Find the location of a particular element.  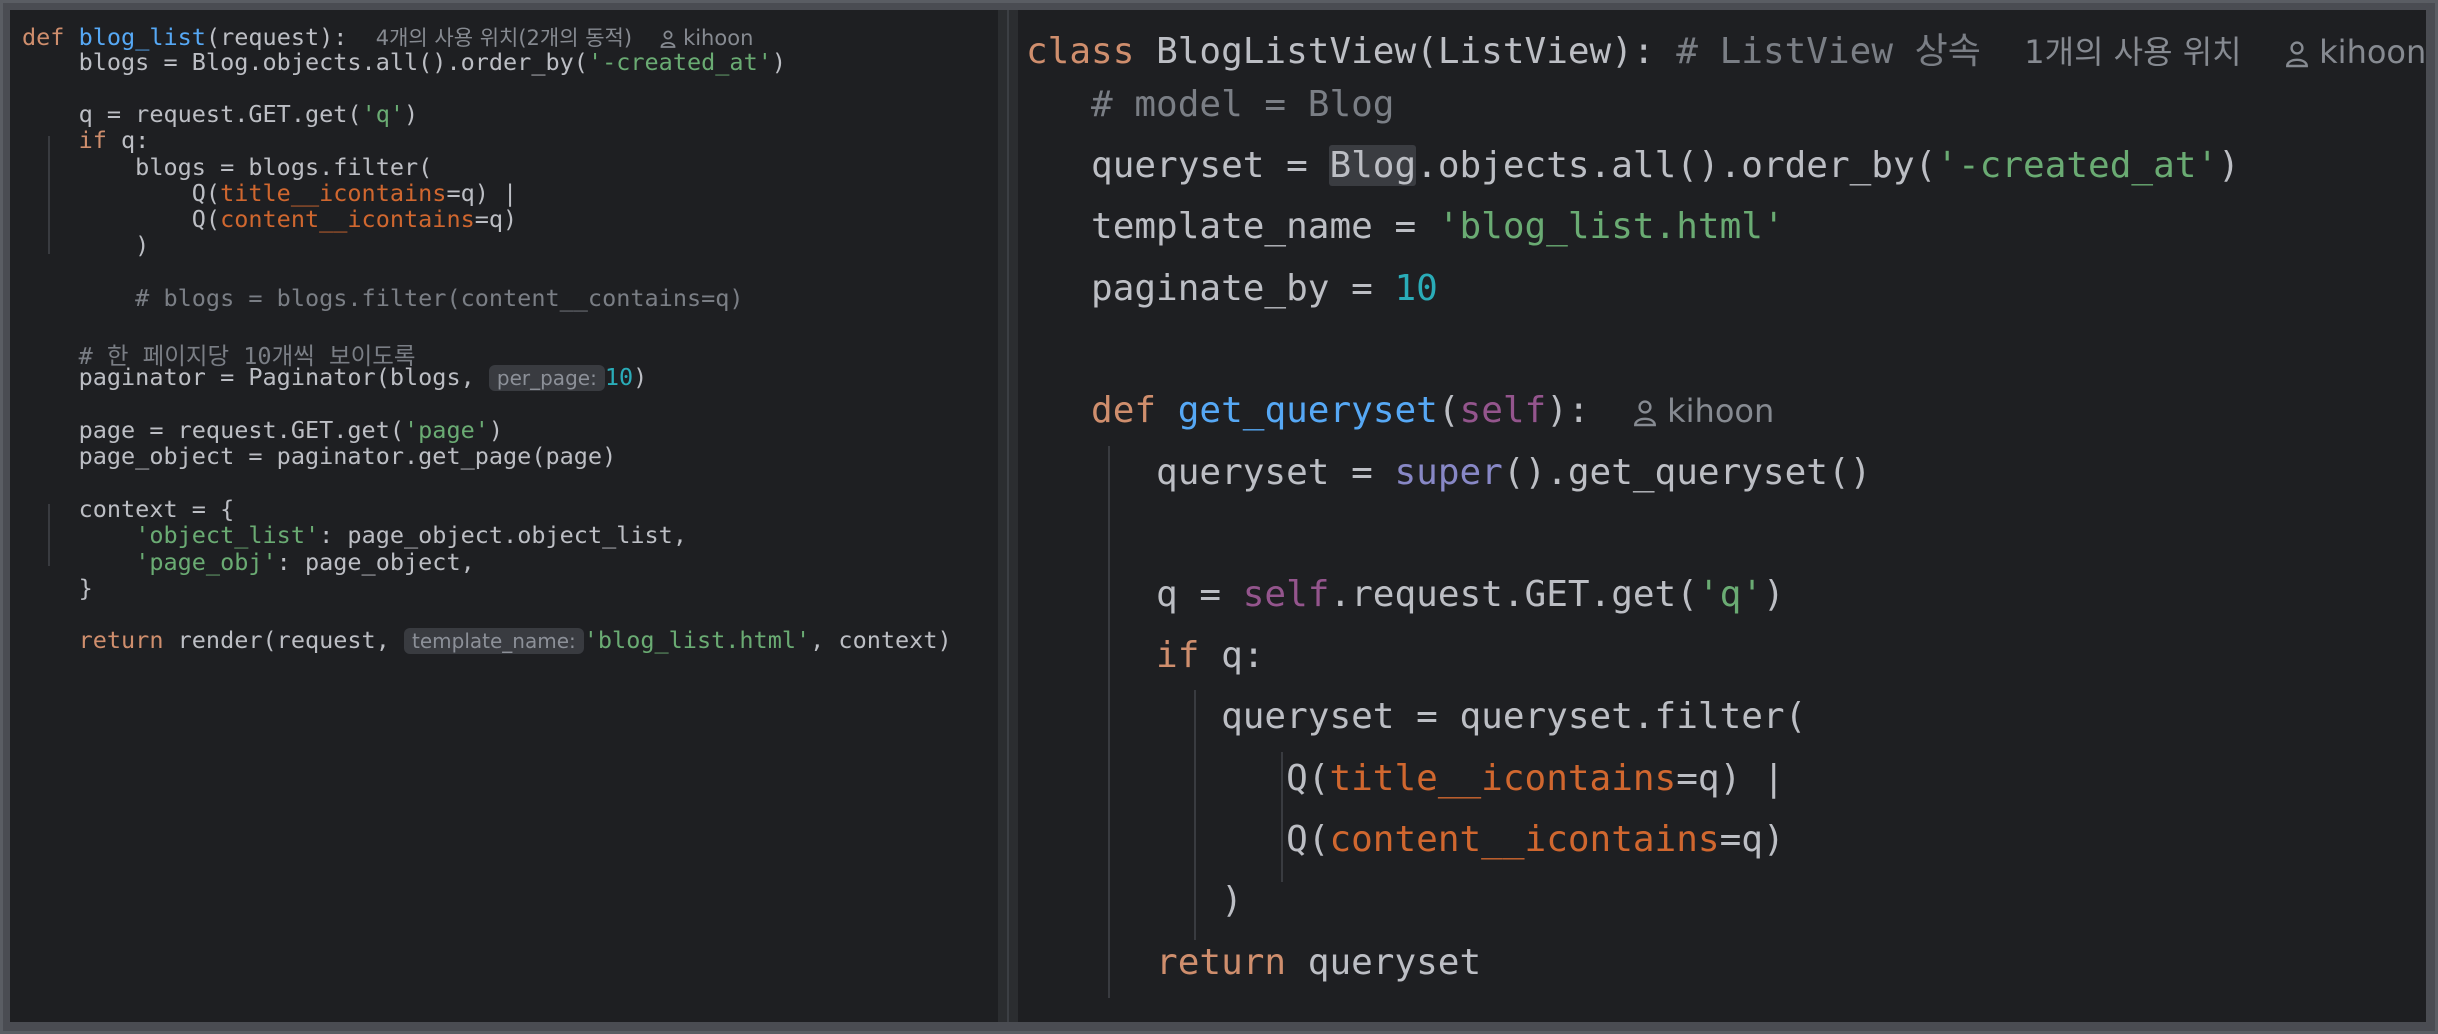

code-text: .request.GET.get( is located at coordinates (1513, 594).